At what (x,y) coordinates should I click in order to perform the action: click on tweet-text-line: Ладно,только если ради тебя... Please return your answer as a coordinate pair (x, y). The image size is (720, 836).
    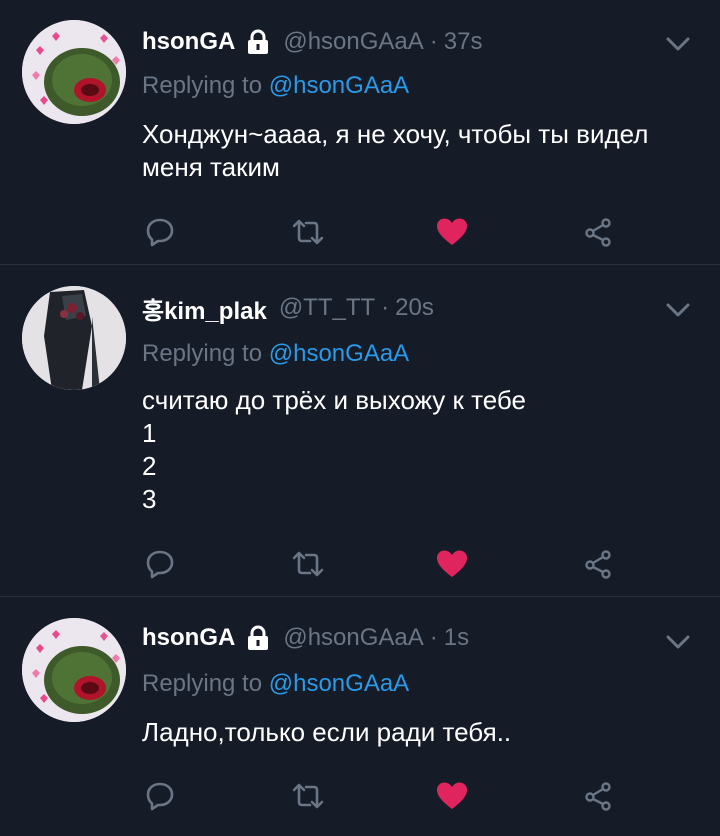
    Looking at the image, I should click on (327, 732).